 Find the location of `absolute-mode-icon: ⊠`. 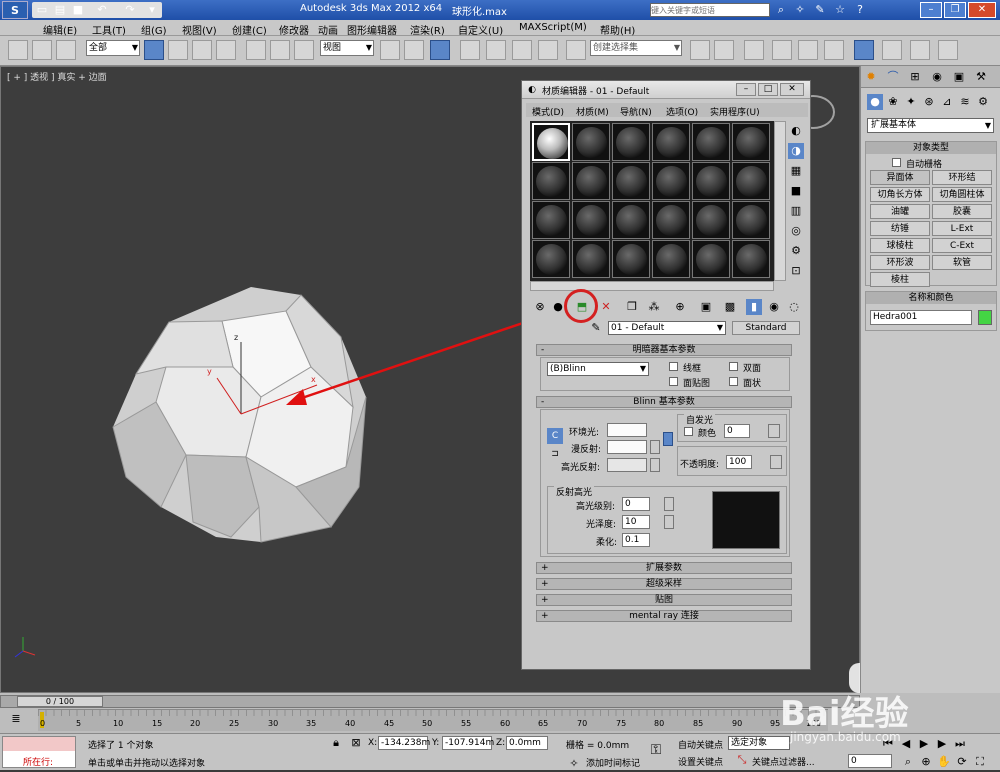

absolute-mode-icon: ⊠ is located at coordinates (356, 743).